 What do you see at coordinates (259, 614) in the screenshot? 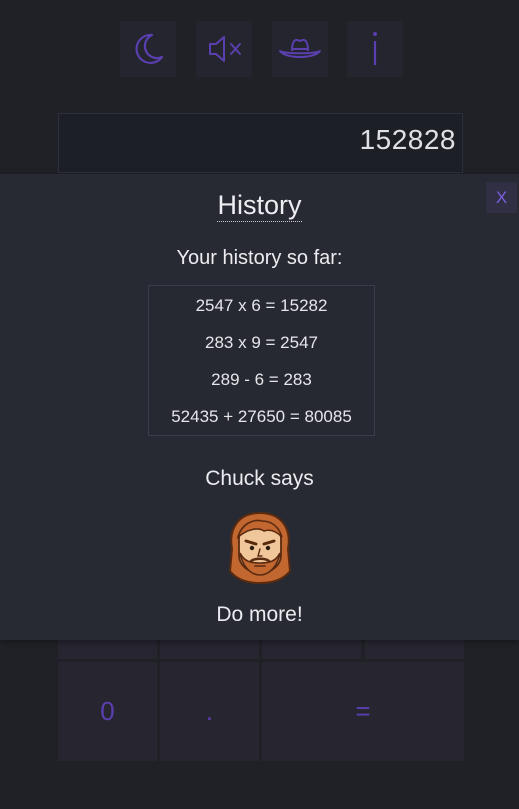
I see `chuck-message: Do more!` at bounding box center [259, 614].